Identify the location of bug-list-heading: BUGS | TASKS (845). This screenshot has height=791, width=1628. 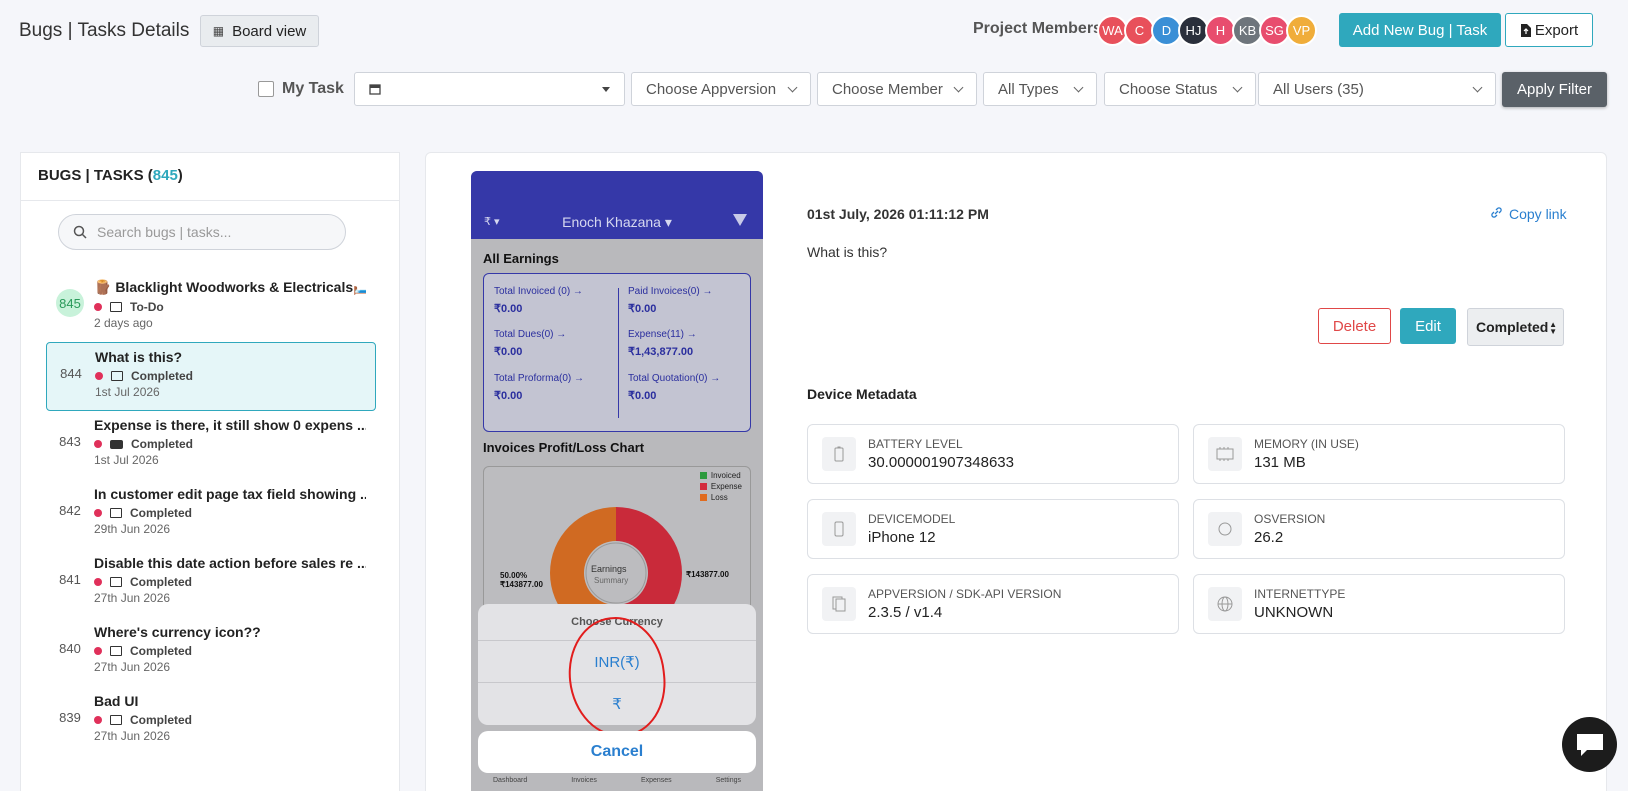
(210, 177).